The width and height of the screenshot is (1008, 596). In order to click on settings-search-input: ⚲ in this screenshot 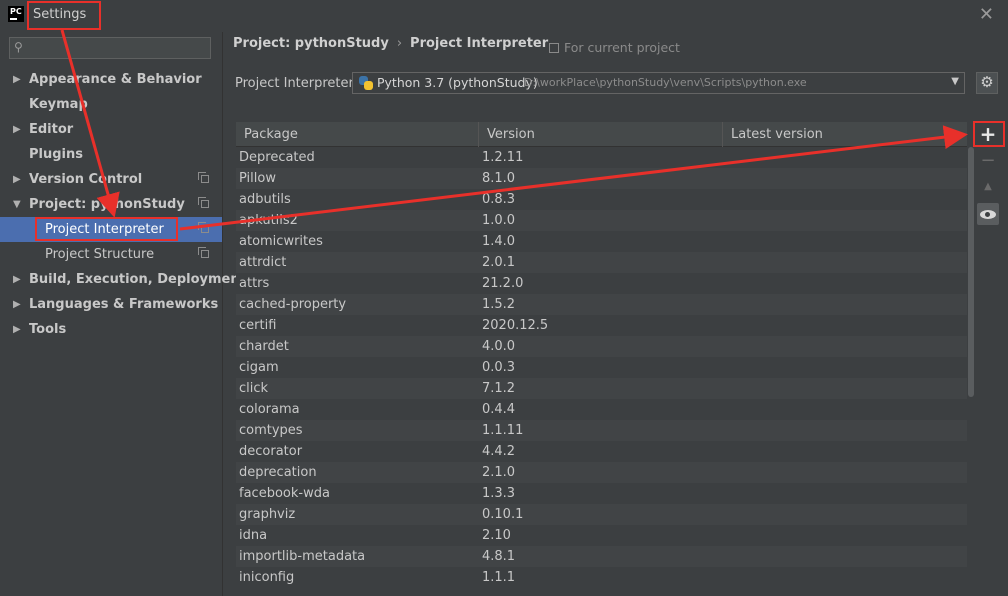, I will do `click(110, 48)`.